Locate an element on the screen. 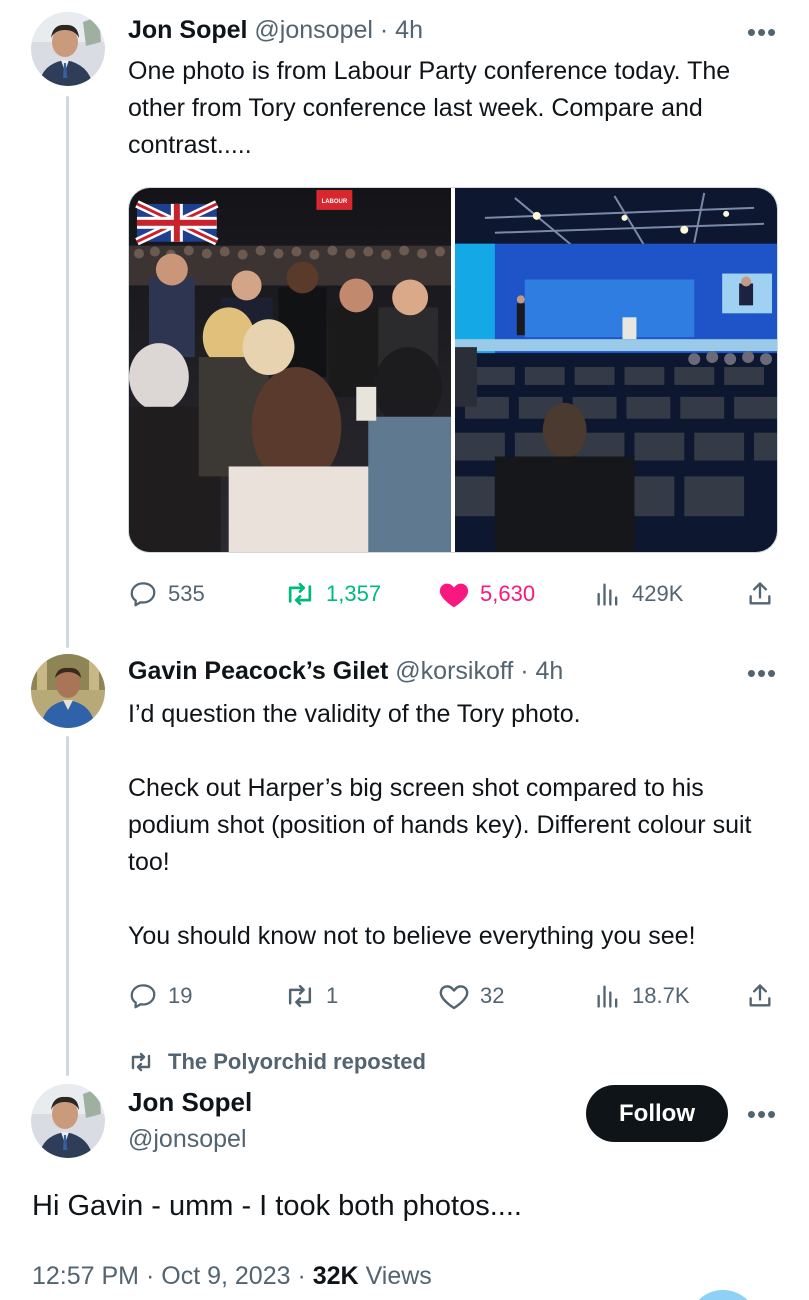 Image resolution: width=809 pixels, height=1300 pixels. views-count: 18.7K is located at coordinates (661, 995).